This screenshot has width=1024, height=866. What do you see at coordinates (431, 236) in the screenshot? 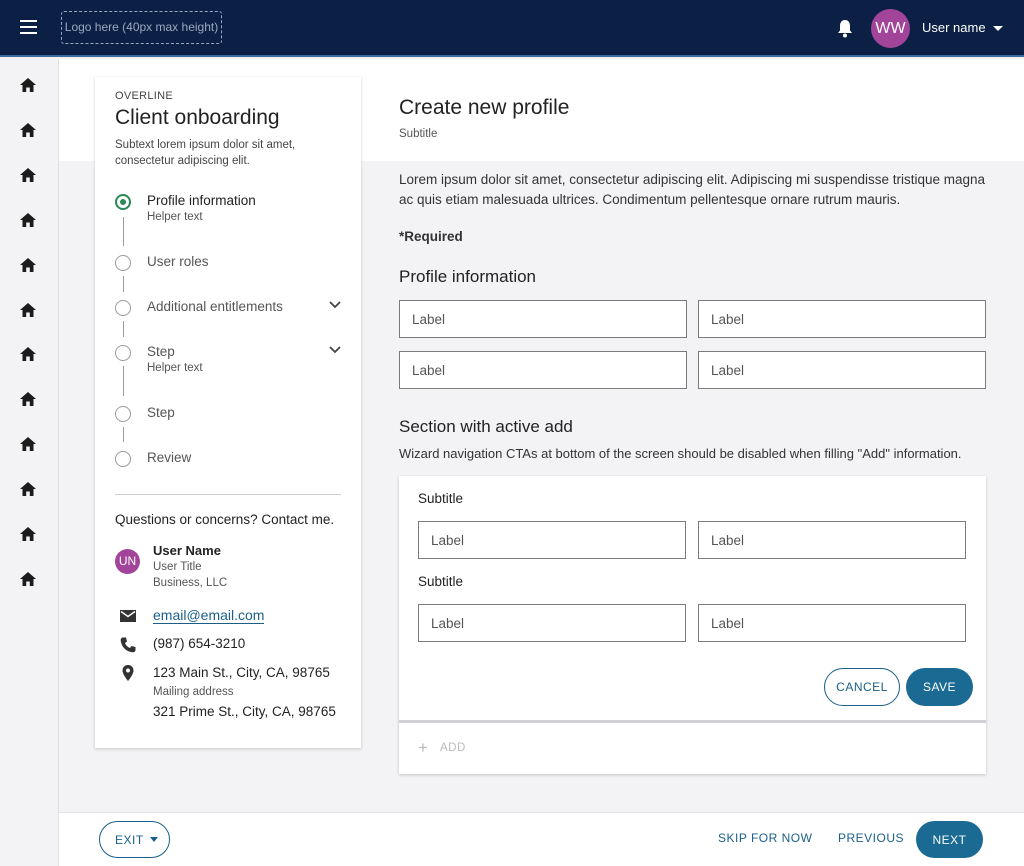
I see `required-note: *Required` at bounding box center [431, 236].